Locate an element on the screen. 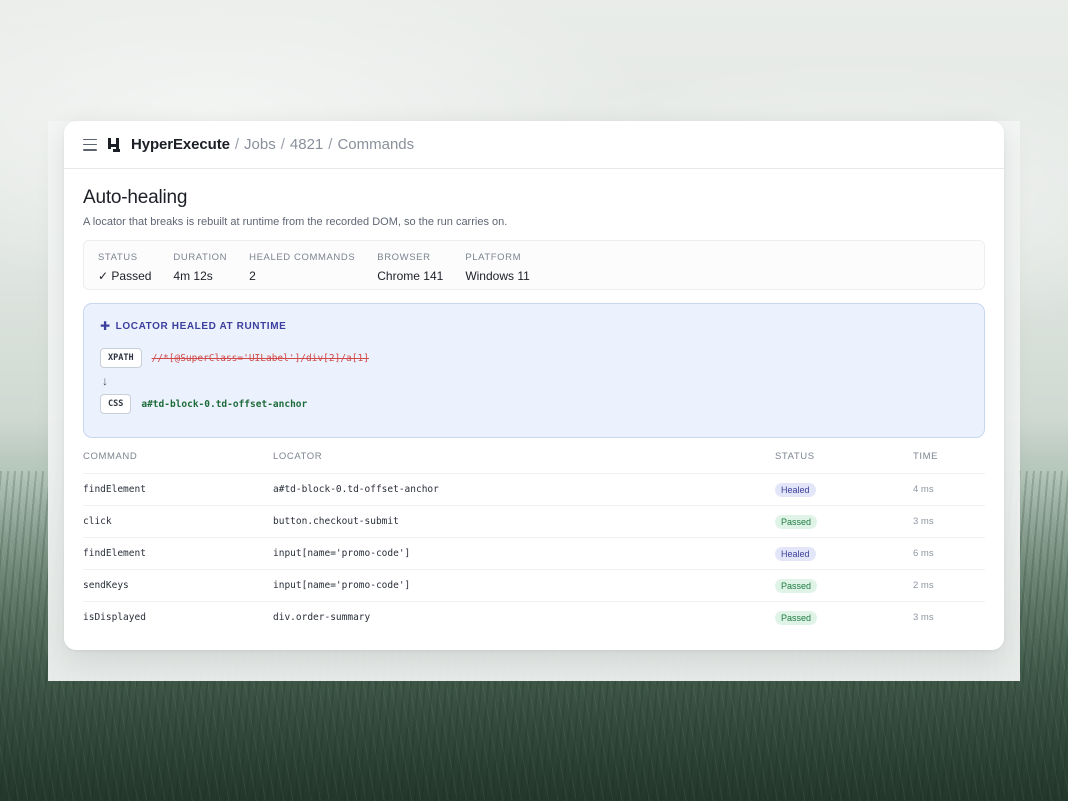 The height and width of the screenshot is (801, 1068). stat-value: Windows 11 is located at coordinates (497, 276).